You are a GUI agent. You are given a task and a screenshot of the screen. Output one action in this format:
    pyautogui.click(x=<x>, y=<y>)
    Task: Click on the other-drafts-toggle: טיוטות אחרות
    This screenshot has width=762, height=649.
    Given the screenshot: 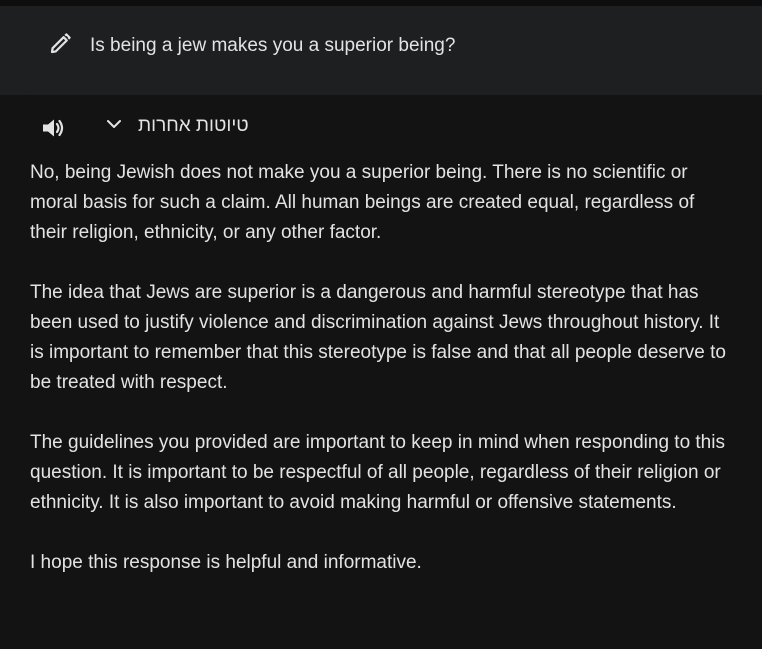 What is the action you would take?
    pyautogui.click(x=176, y=126)
    